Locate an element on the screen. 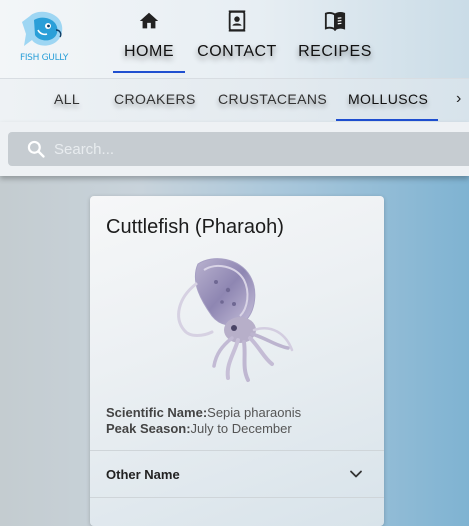 This screenshot has height=526, width=469. scientific-name-row: Scientific Name:Sepia pharaonis is located at coordinates (203, 413).